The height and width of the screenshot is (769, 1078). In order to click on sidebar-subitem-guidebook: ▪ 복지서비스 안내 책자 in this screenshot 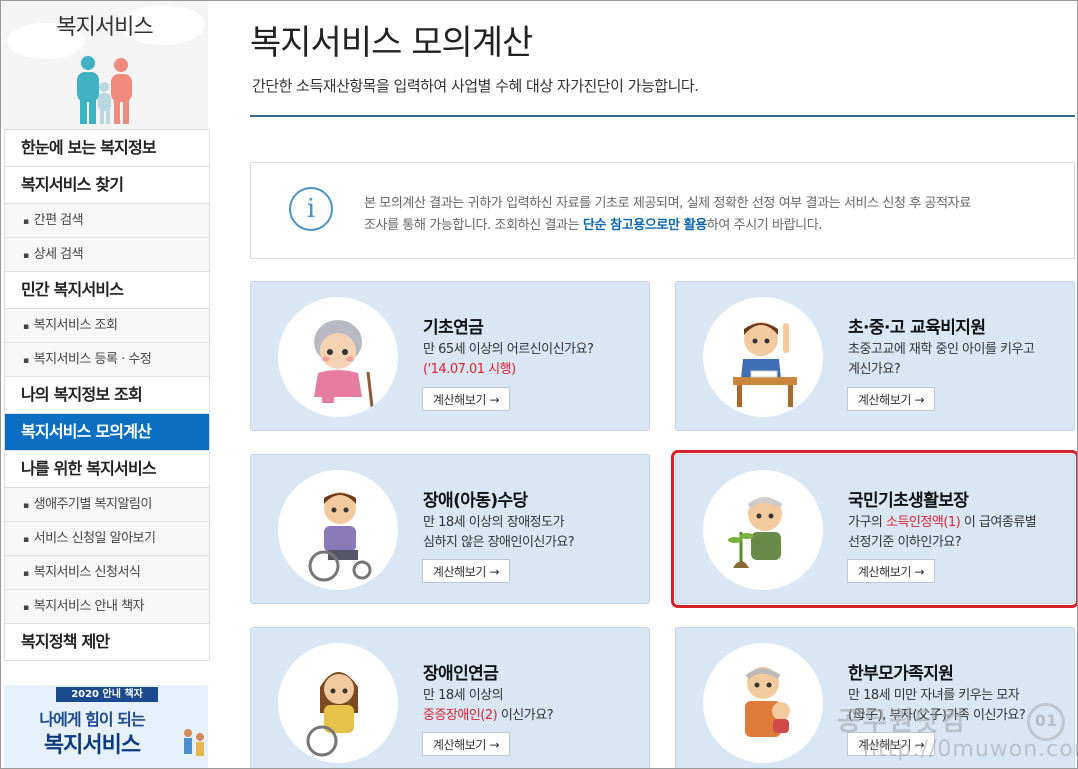, I will do `click(107, 607)`.